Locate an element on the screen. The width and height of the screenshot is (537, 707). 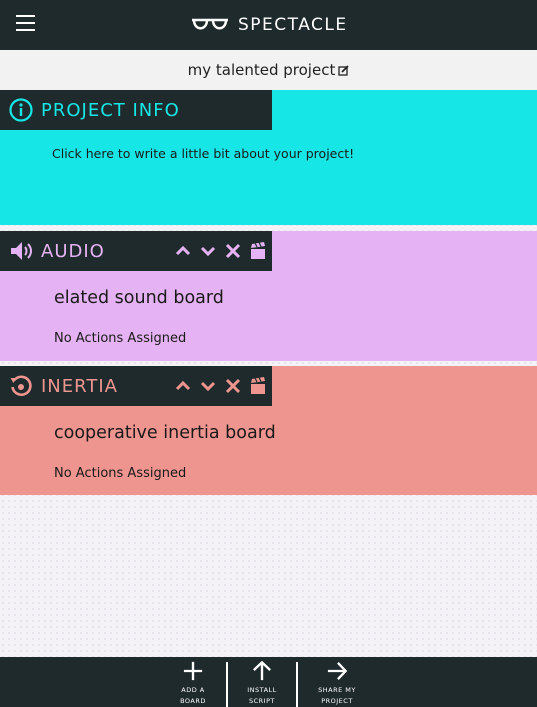
plus-icon is located at coordinates (193, 671).